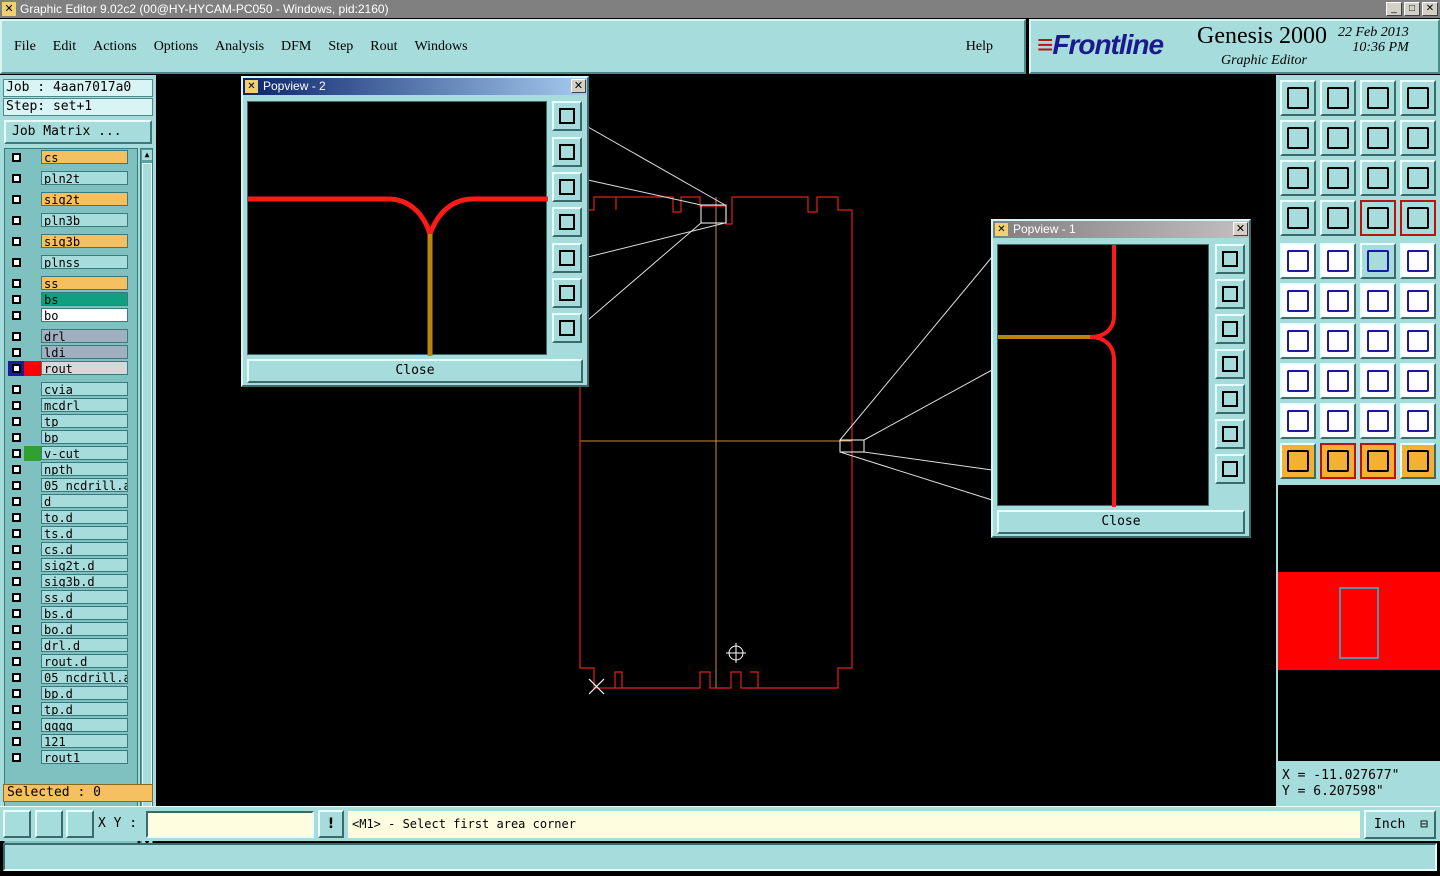 The width and height of the screenshot is (1440, 876). Describe the element at coordinates (68, 549) in the screenshot. I see `layer-row: cs.d` at that location.